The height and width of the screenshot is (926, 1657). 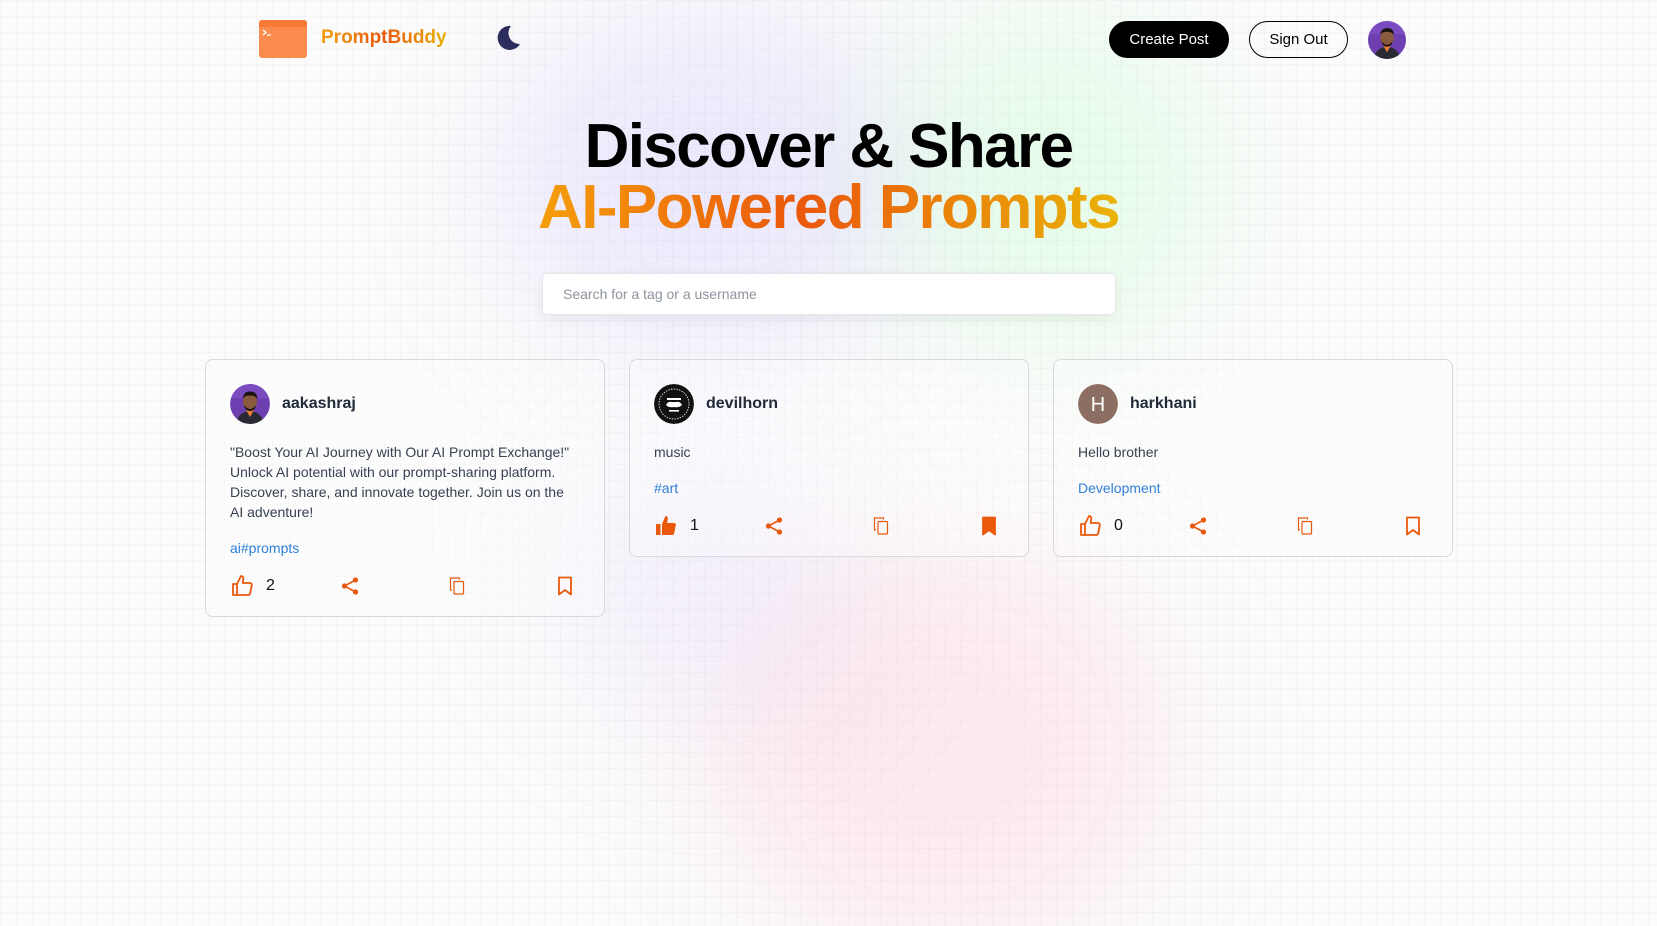 What do you see at coordinates (1253, 458) in the screenshot?
I see `prompt-card: H harkhani Hello brother Development 0` at bounding box center [1253, 458].